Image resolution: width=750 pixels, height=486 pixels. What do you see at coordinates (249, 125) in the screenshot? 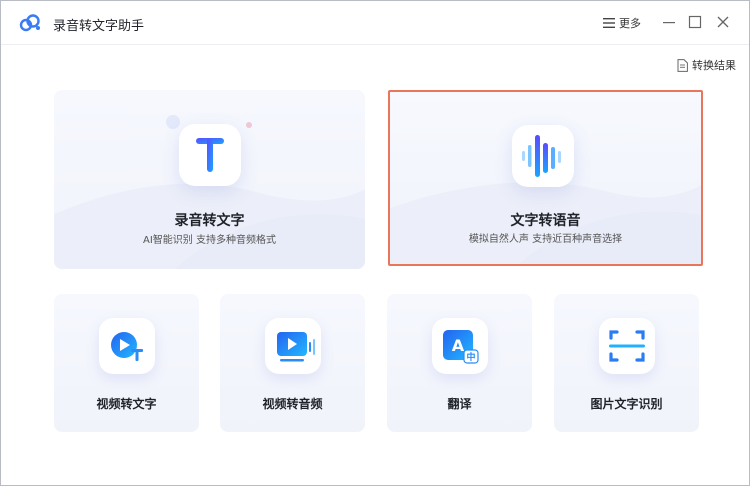
I see `dot-decoration` at bounding box center [249, 125].